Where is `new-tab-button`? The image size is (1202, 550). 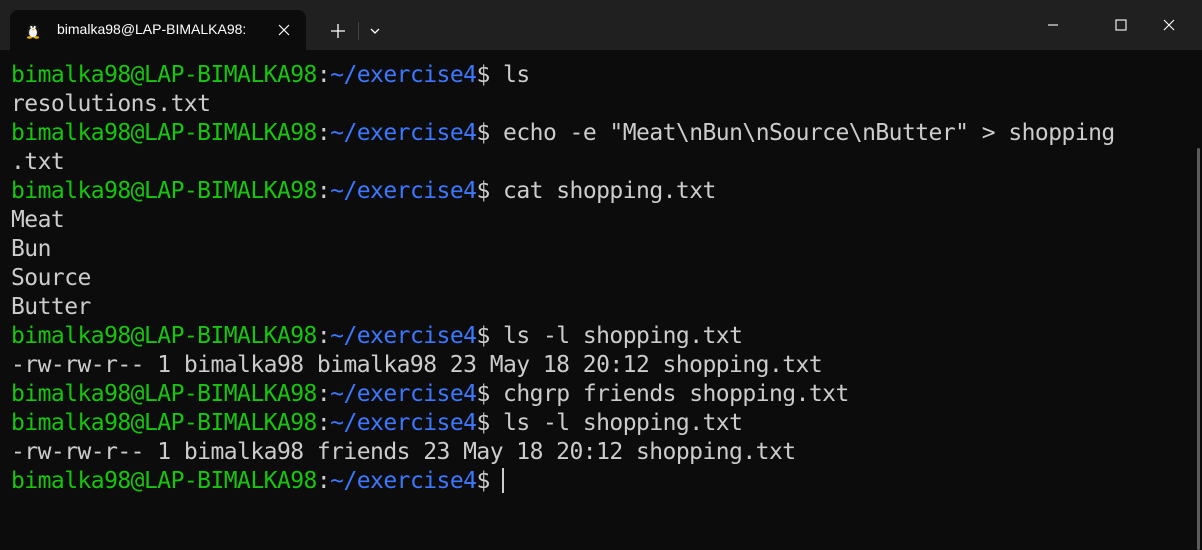 new-tab-button is located at coordinates (338, 31).